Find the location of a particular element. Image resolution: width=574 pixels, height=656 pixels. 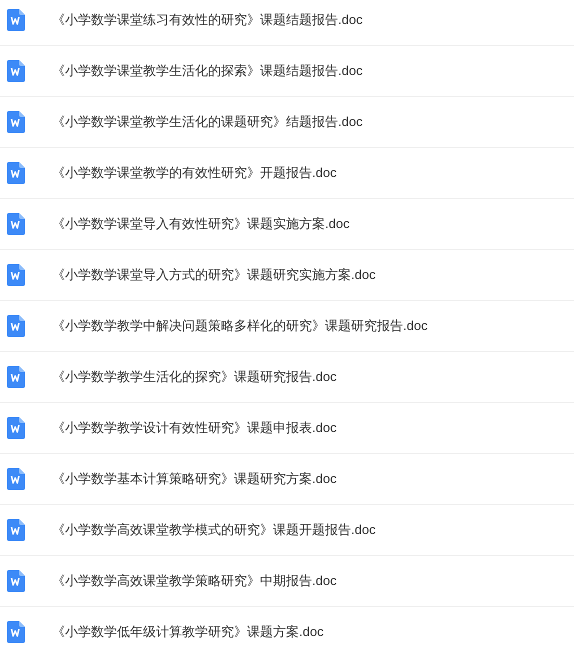

file-name-link: 《小学数学课堂导入方式的研究》课题研究实施方案.doc is located at coordinates (214, 275).